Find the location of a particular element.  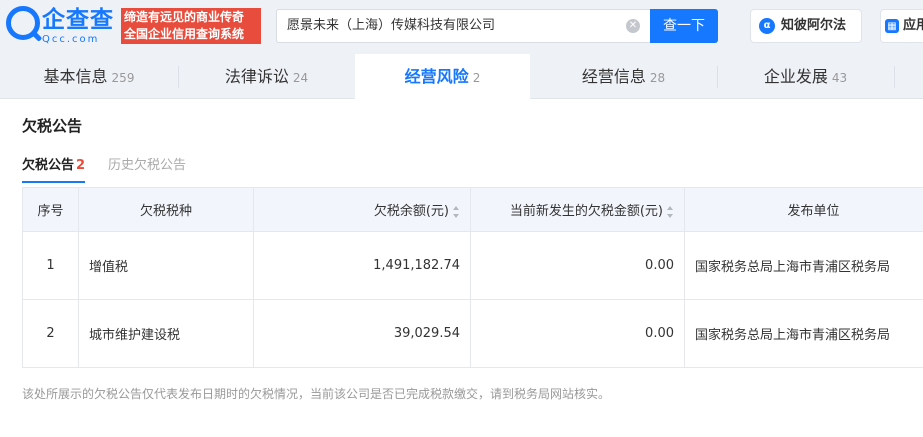

header-new-amount: 当前新发生的欠税金额(元) is located at coordinates (577, 209).